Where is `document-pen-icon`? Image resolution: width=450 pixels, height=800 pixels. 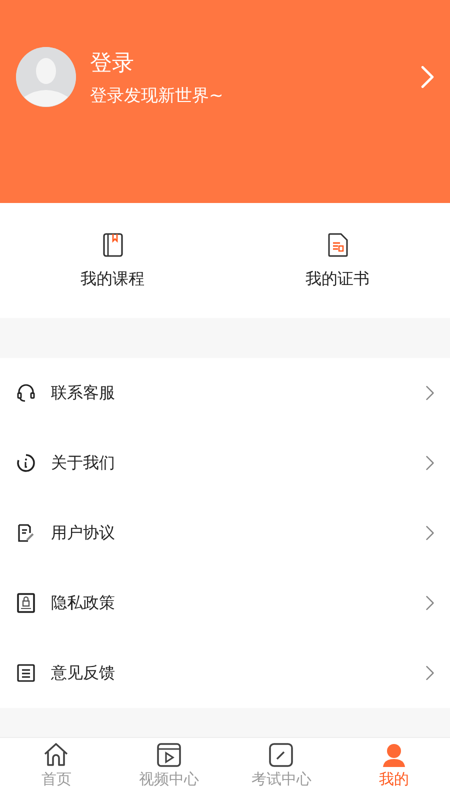
document-pen-icon is located at coordinates (26, 533).